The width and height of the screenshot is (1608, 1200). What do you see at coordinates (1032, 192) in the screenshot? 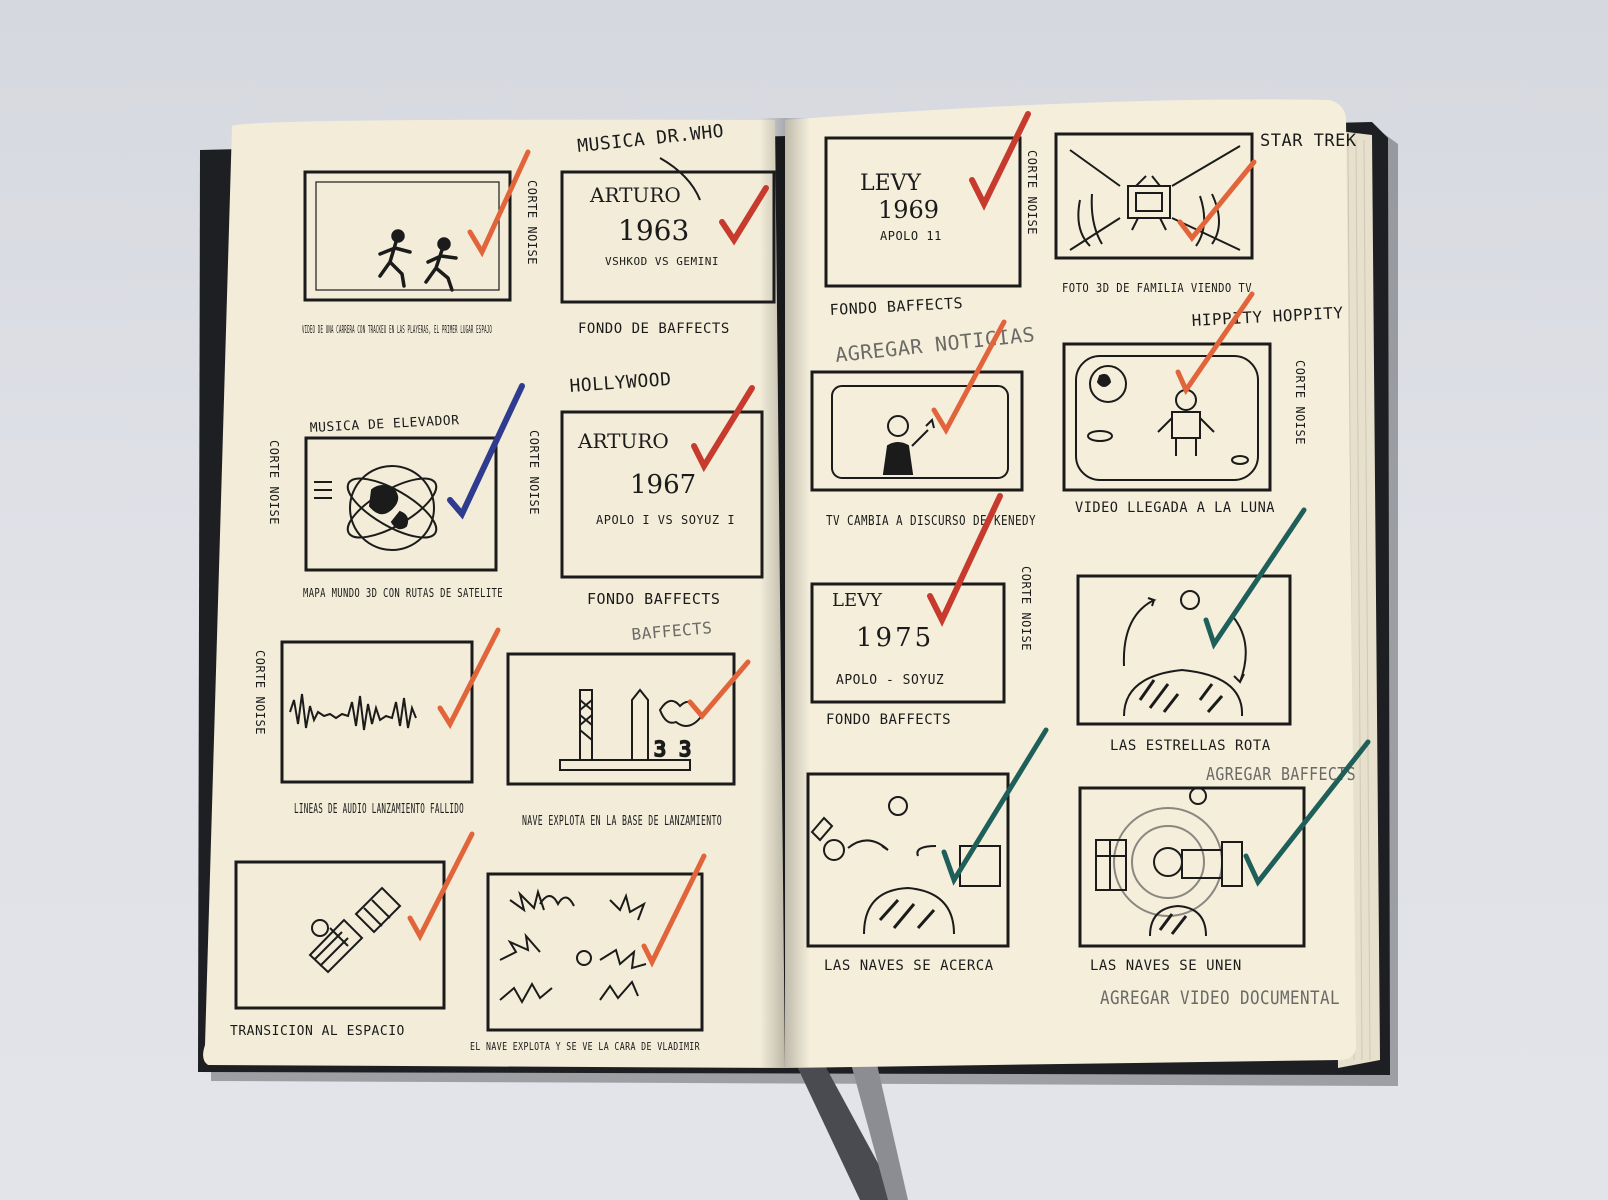
I see `side-note-r1: CORTE NOISE` at bounding box center [1032, 192].